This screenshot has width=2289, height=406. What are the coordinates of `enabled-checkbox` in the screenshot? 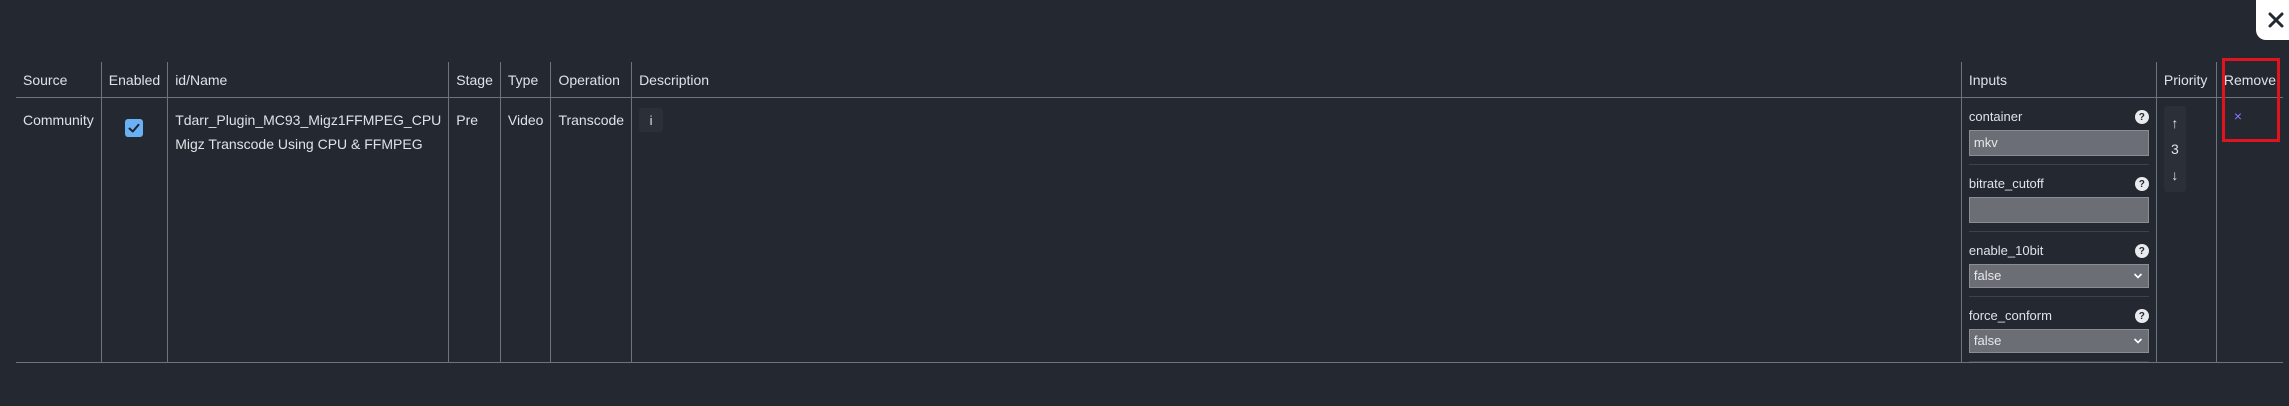 It's located at (134, 128).